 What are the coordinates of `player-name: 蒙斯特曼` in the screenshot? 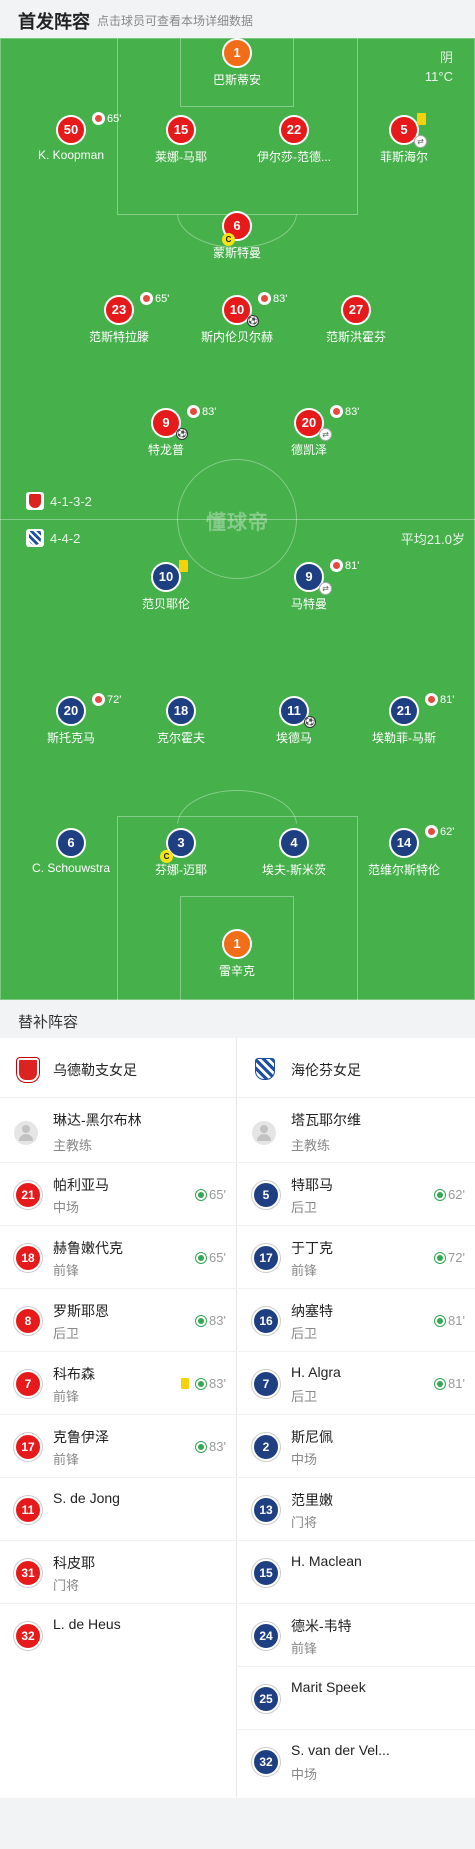 It's located at (236, 253).